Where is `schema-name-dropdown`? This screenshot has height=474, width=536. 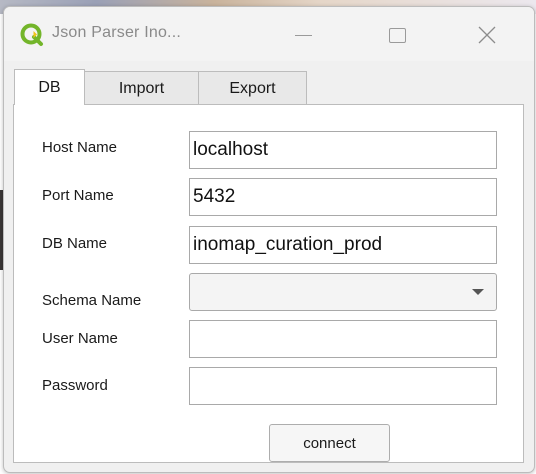 schema-name-dropdown is located at coordinates (343, 292).